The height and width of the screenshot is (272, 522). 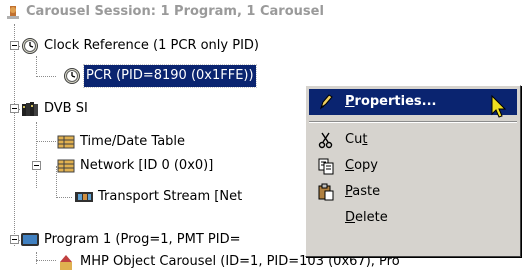 What do you see at coordinates (413, 140) in the screenshot?
I see `menu-item-cut: Cut` at bounding box center [413, 140].